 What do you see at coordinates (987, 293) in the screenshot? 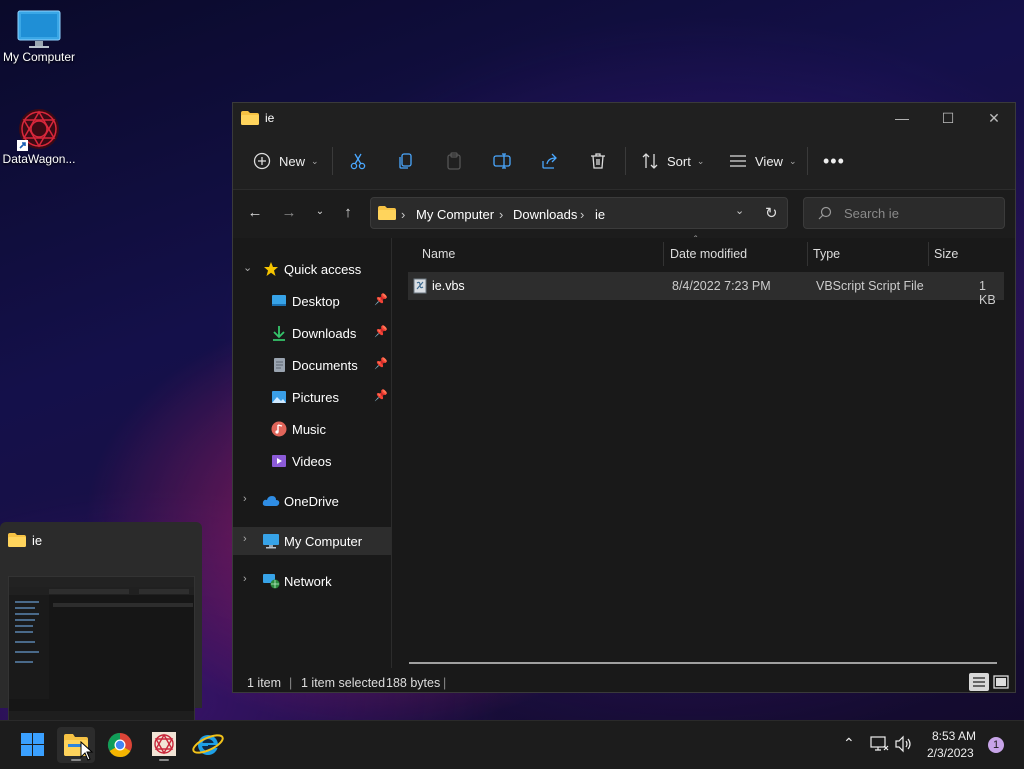
I see `file-size: 1 KB` at bounding box center [987, 293].